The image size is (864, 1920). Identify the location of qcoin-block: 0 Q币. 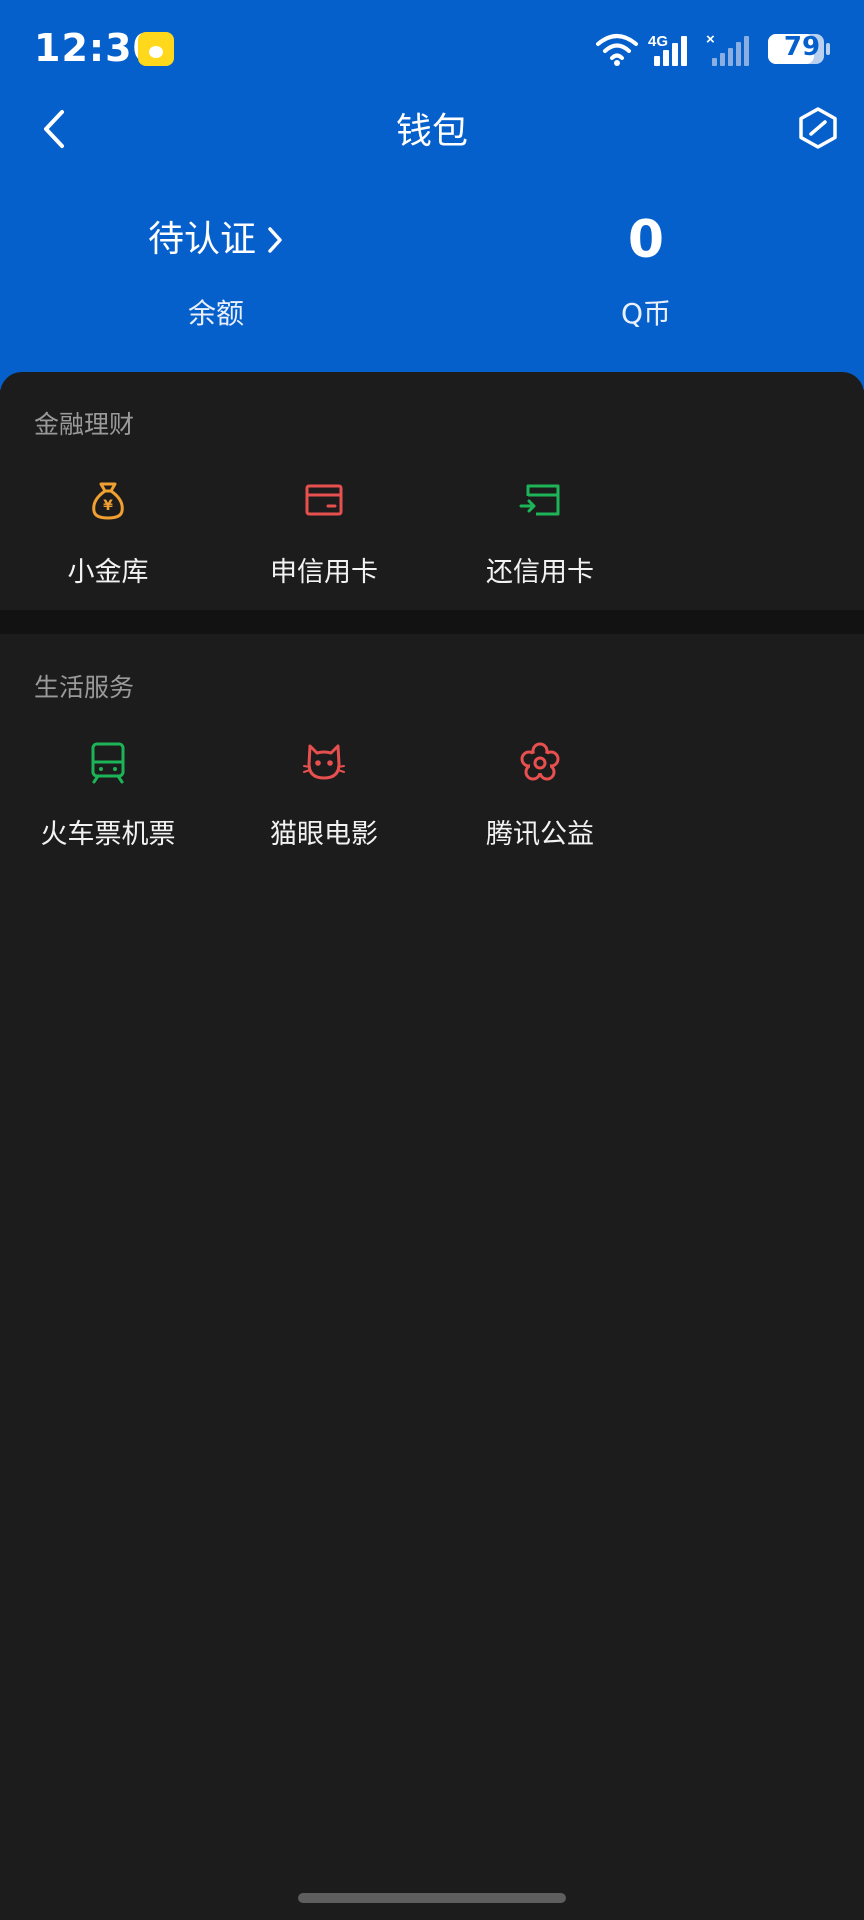
(646, 271).